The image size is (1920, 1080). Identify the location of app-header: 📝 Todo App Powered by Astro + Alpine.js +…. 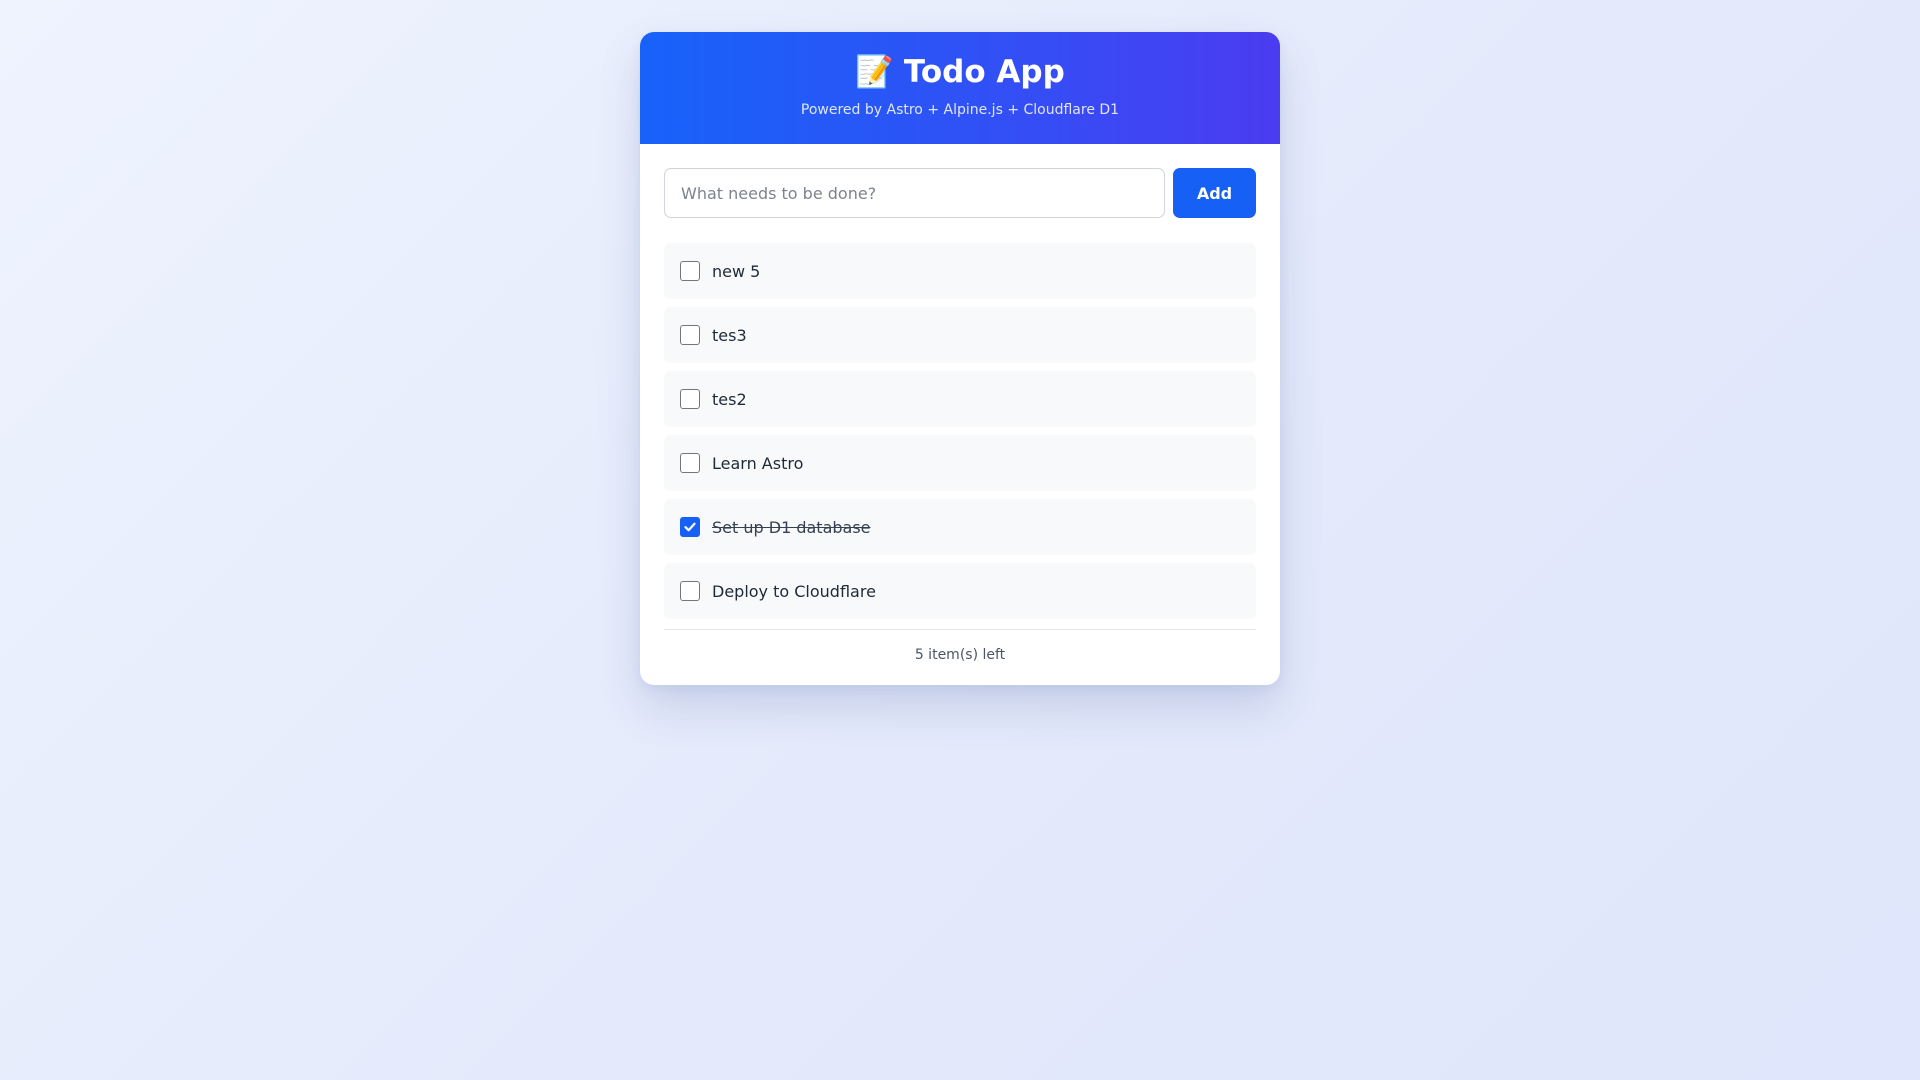
(960, 88).